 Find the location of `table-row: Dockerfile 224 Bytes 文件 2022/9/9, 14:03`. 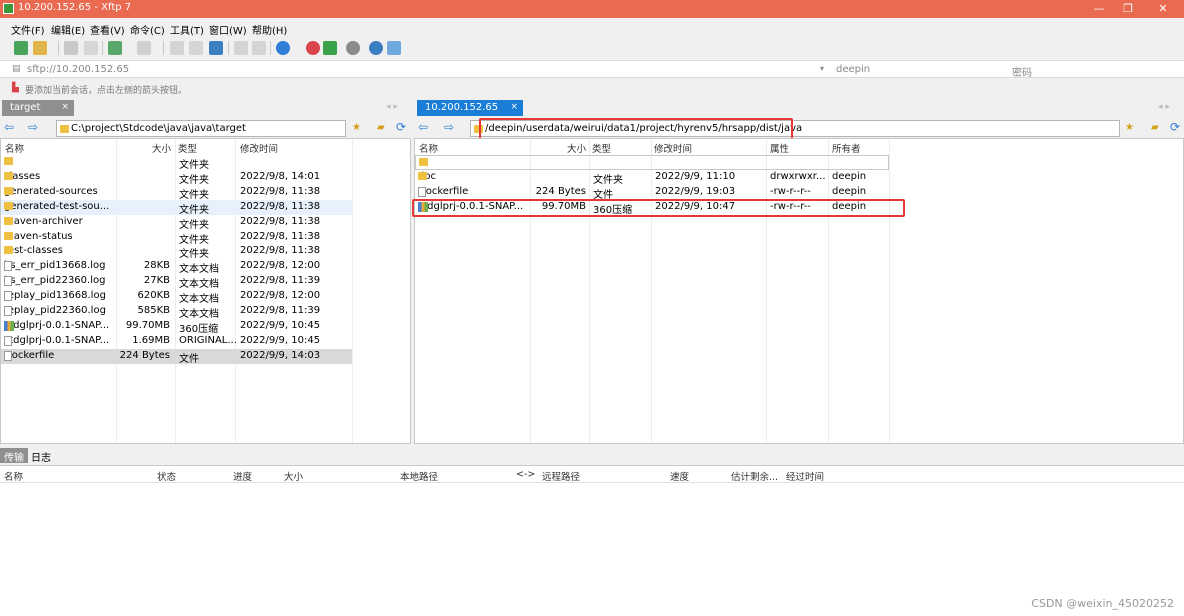

table-row: Dockerfile 224 Bytes 文件 2022/9/9, 14:03 is located at coordinates (176, 356).